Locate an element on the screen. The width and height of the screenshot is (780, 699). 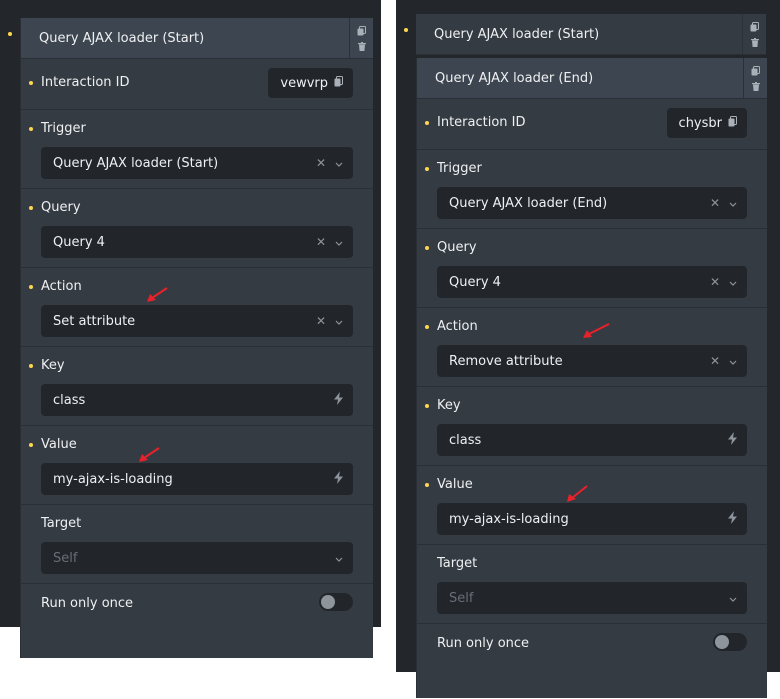
annotation-arrow is located at coordinates (157, 294).